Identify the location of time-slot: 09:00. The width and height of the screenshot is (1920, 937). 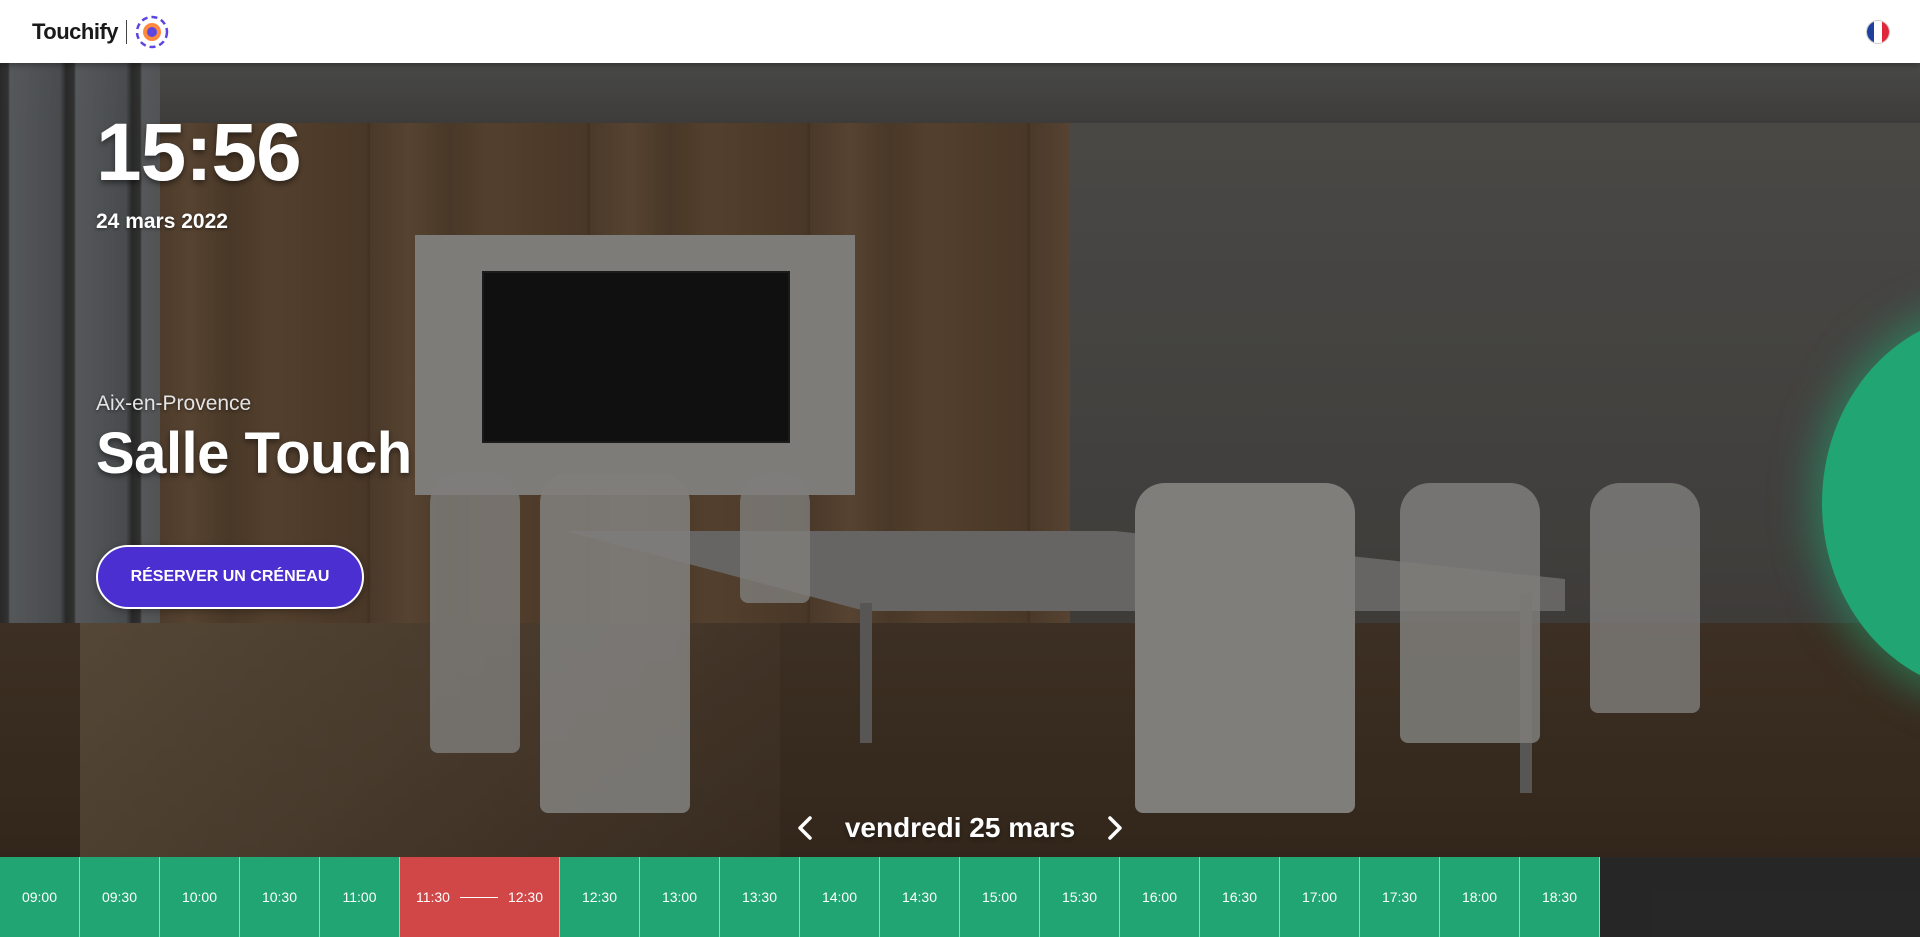
(40, 897).